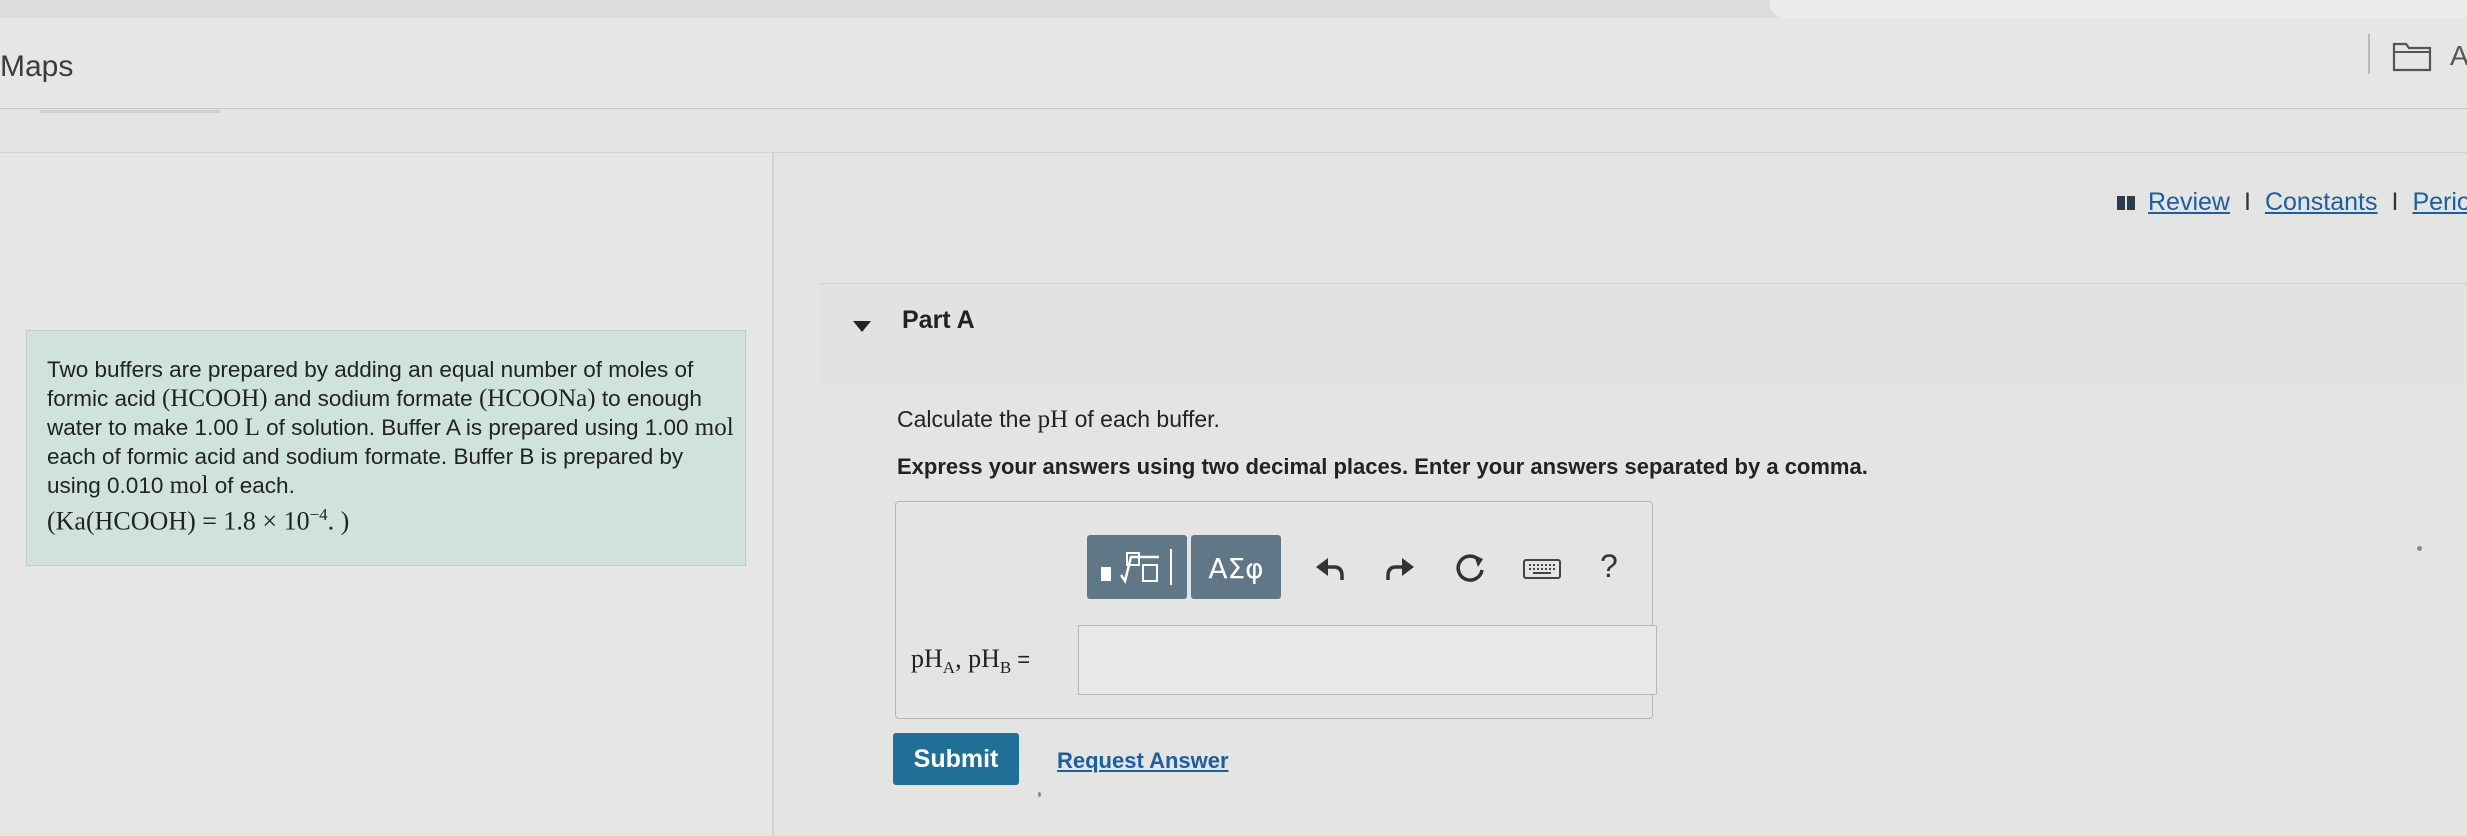 The image size is (2467, 836). What do you see at coordinates (938, 320) in the screenshot?
I see `part-a-title: Part A` at bounding box center [938, 320].